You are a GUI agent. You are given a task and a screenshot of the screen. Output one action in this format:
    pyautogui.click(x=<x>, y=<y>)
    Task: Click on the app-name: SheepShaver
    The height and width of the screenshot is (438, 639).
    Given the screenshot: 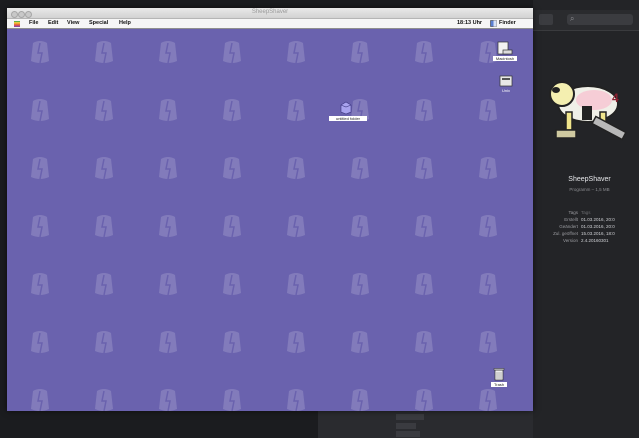 What is the action you would take?
    pyautogui.click(x=589, y=179)
    